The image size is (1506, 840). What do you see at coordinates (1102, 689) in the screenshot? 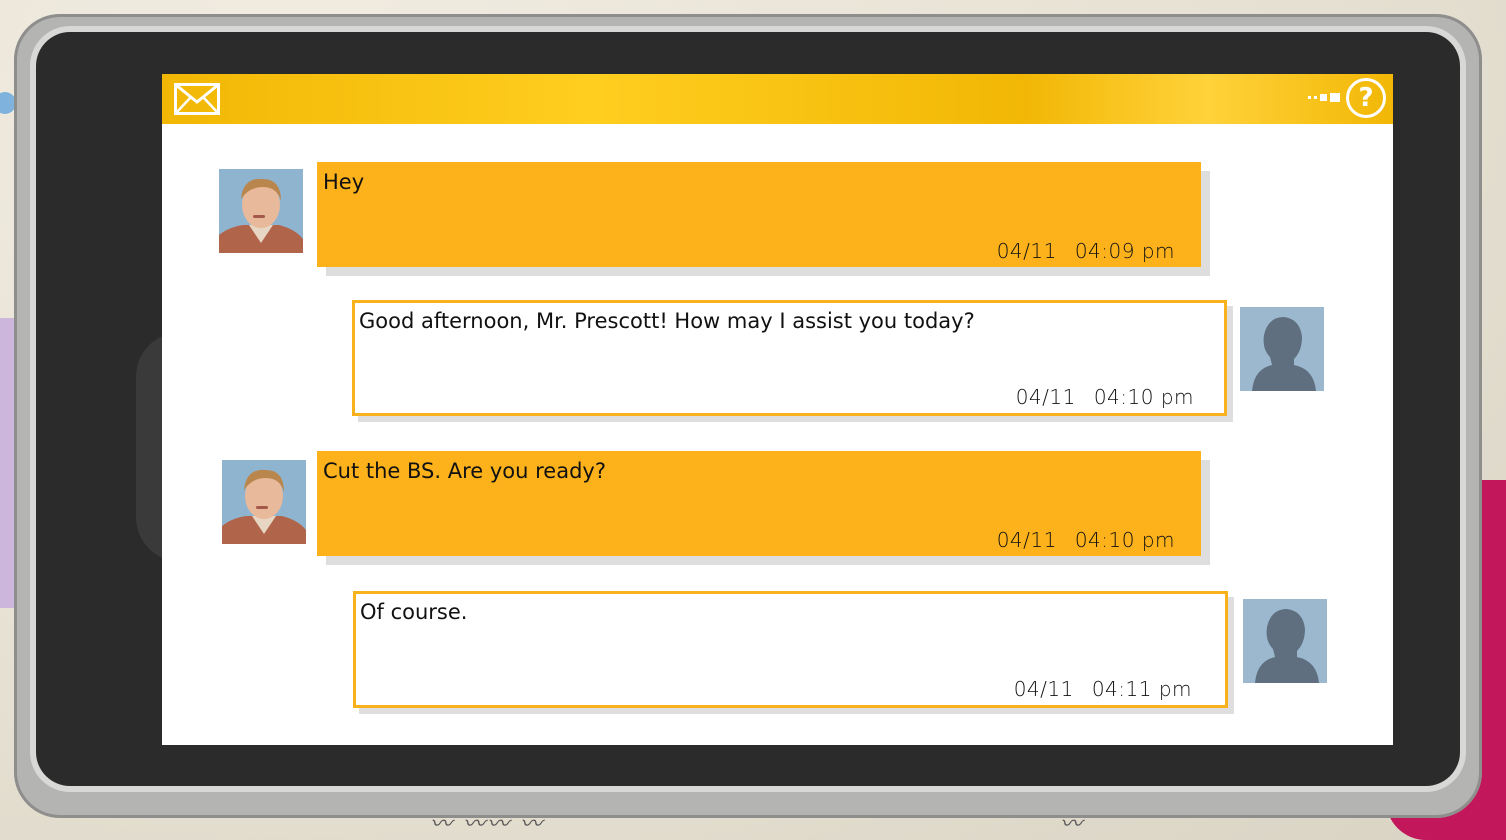
I see `message-timestamp: 04/11 04:11 pm` at bounding box center [1102, 689].